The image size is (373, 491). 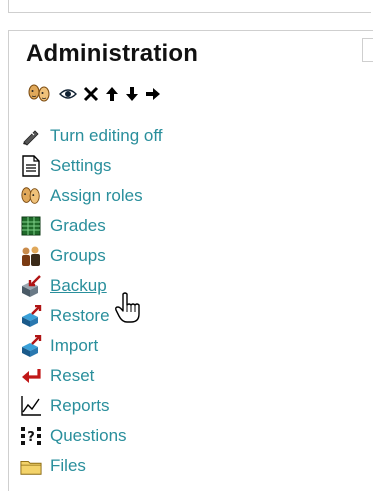 I want to click on menu-item-label: Import, so click(x=74, y=345).